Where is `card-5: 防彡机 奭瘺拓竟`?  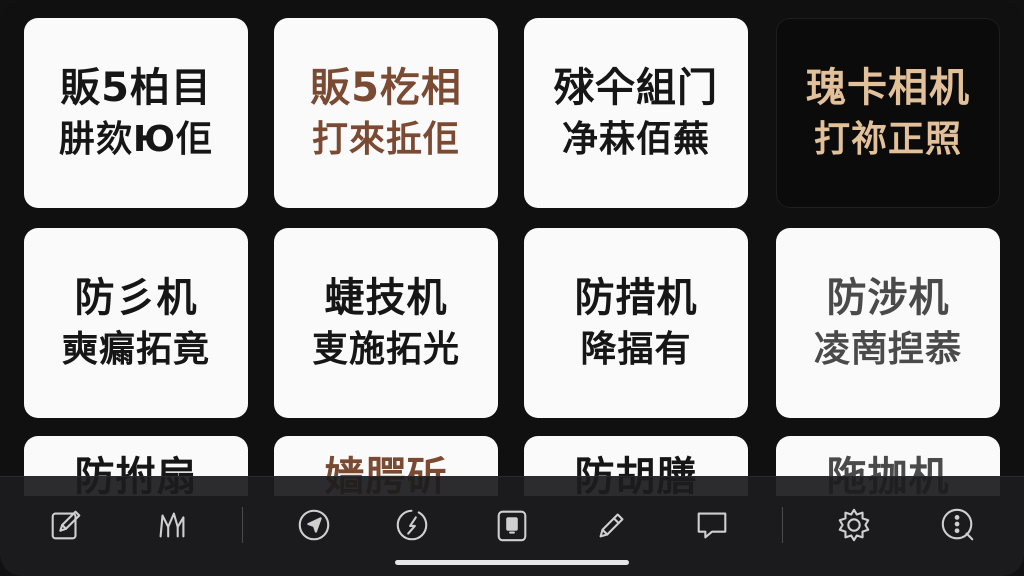
card-5: 防彡机 奭瘺拓竟 is located at coordinates (136, 323).